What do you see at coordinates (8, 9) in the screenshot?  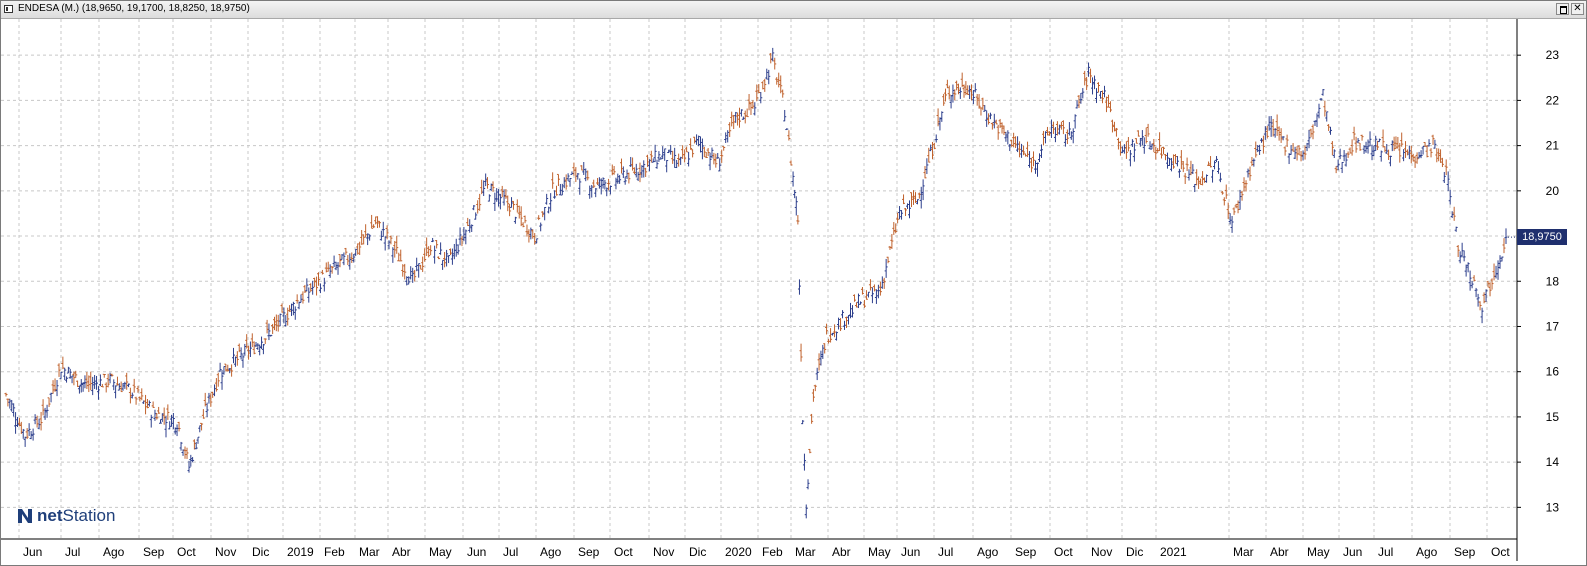 I see `window-icon` at bounding box center [8, 9].